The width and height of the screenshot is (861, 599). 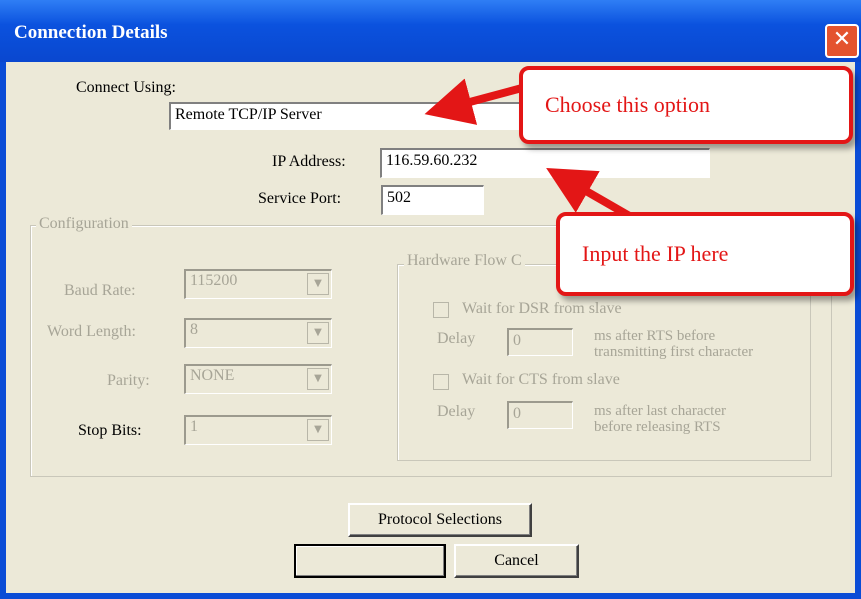 I want to click on stop-bits-label: Stop Bits:, so click(x=110, y=430).